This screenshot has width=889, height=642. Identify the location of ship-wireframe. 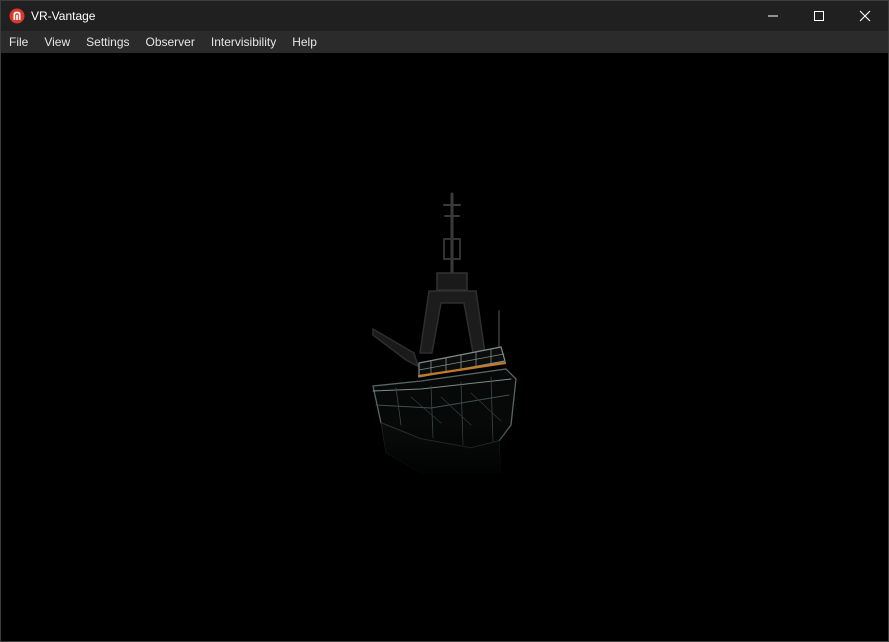
(446, 336).